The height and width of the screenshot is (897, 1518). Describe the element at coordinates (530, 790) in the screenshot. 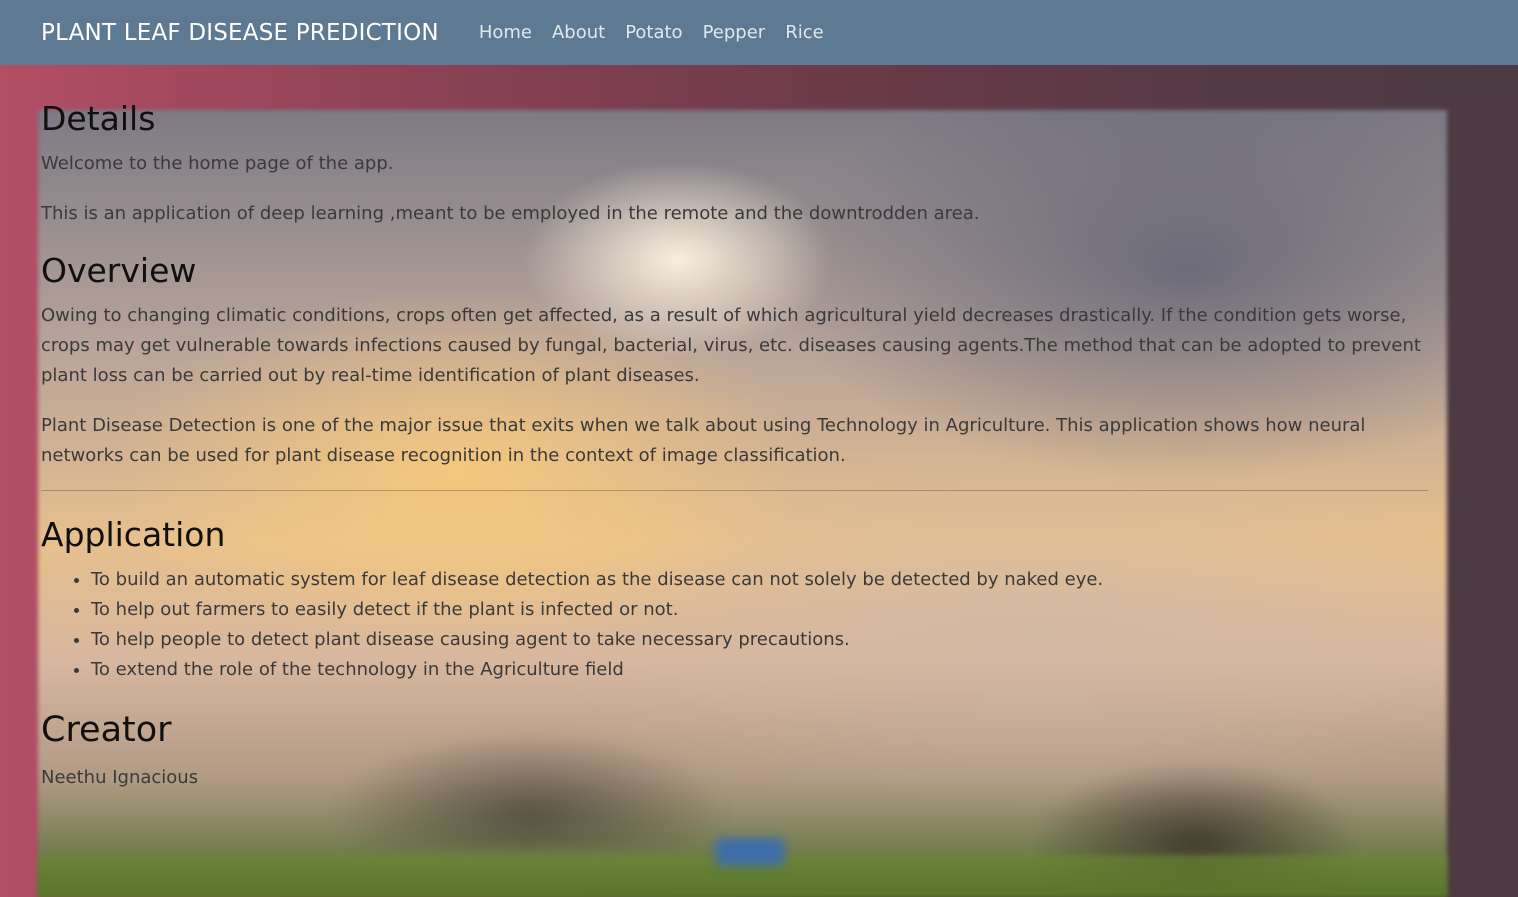

I see `background-trees` at that location.